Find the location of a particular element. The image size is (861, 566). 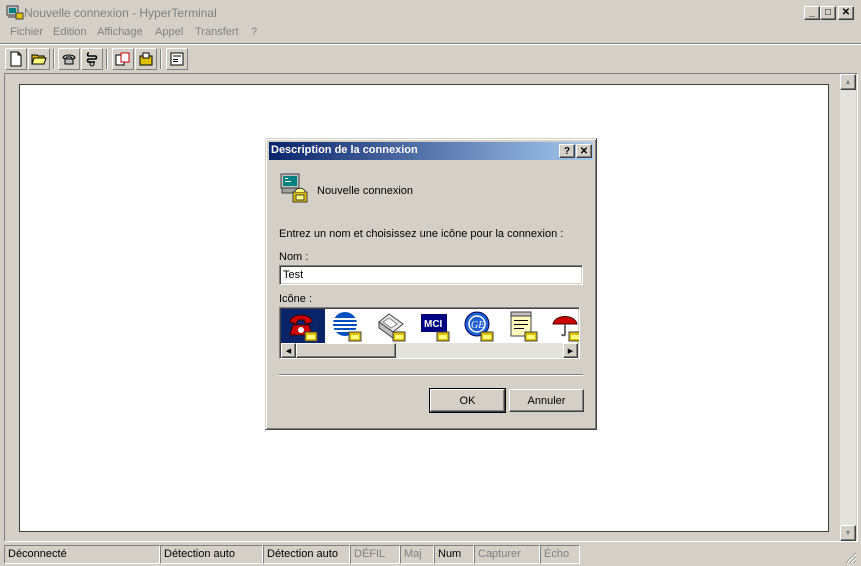

menu-edition: Edition is located at coordinates (70, 32).